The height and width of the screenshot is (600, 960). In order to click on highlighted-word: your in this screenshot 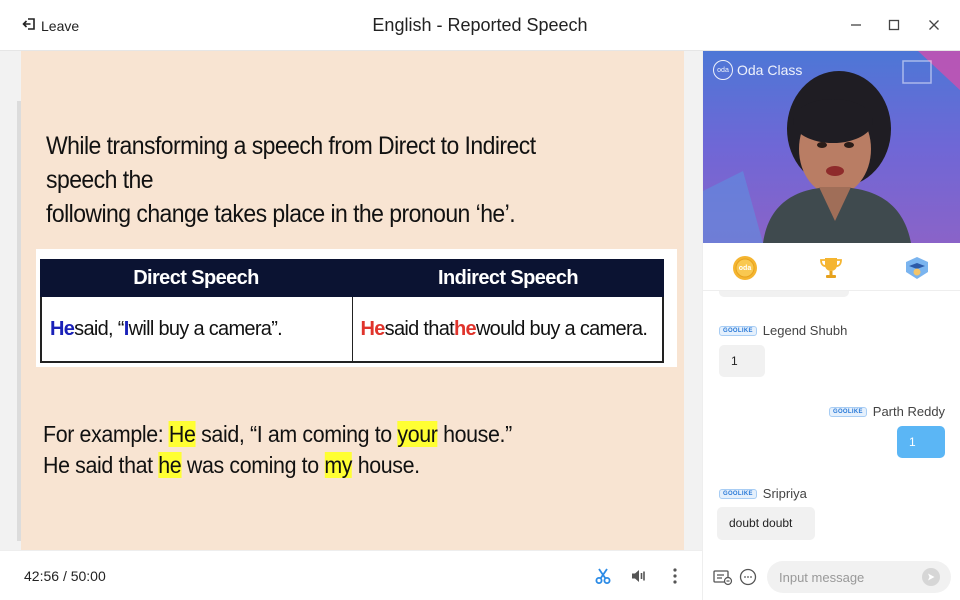, I will do `click(417, 434)`.